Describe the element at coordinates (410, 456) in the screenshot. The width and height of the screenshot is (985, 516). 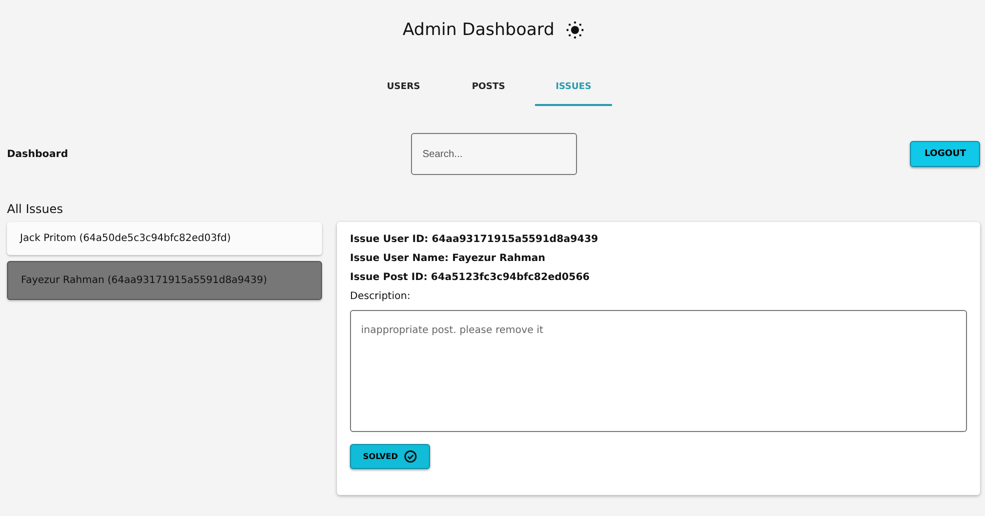
I see `check-circle-icon` at that location.